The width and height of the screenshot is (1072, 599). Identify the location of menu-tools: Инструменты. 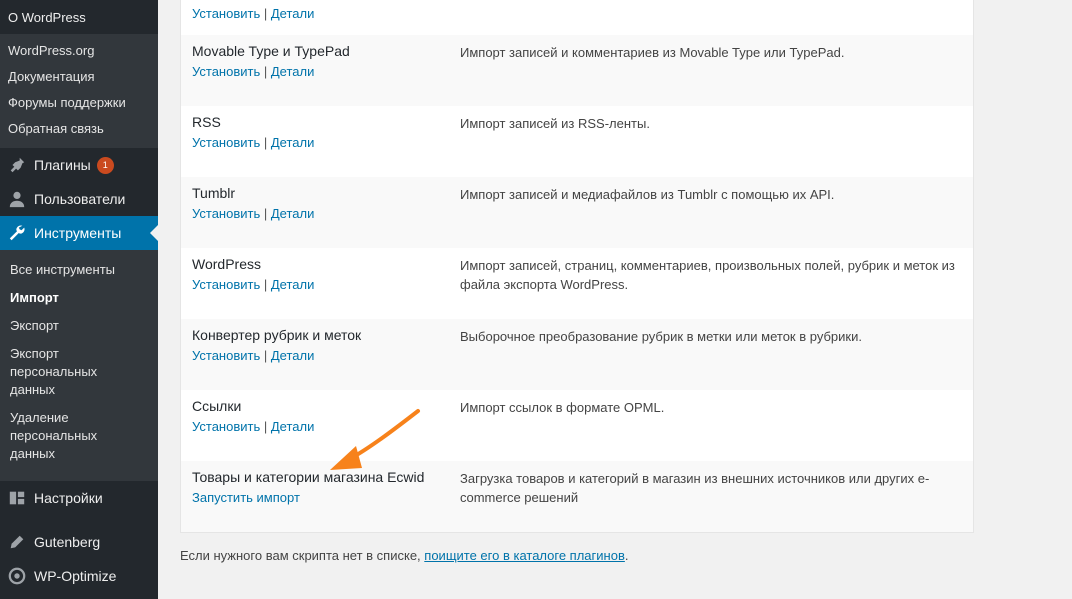
(79, 233).